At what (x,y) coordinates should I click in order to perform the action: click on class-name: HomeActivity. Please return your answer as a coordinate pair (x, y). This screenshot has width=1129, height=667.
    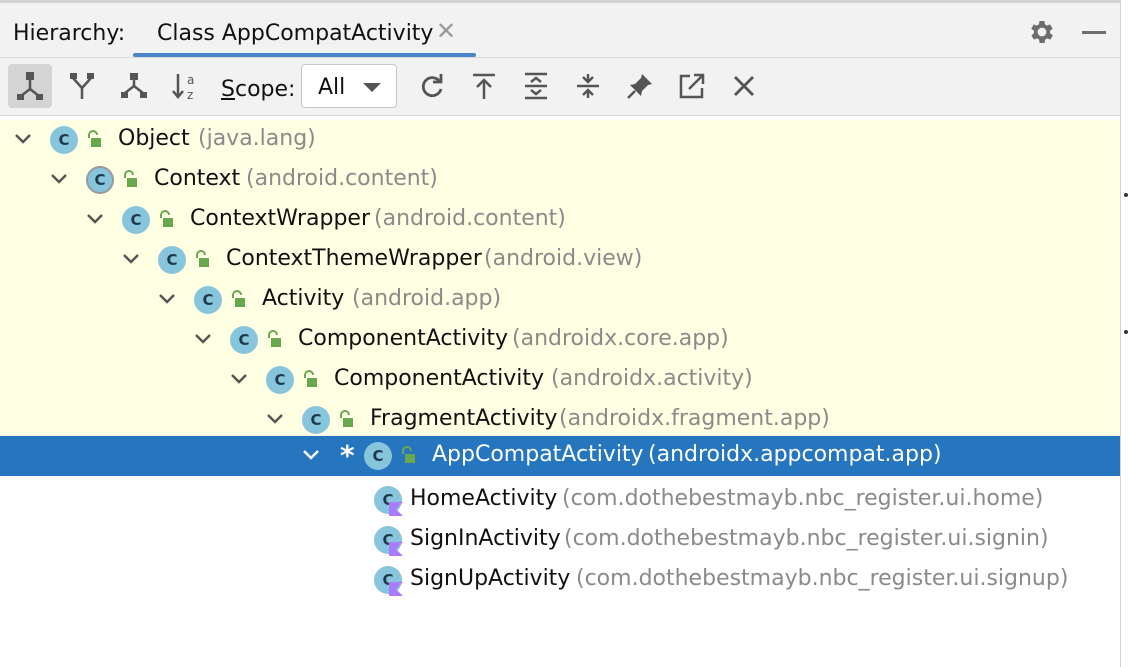
    Looking at the image, I should click on (484, 498).